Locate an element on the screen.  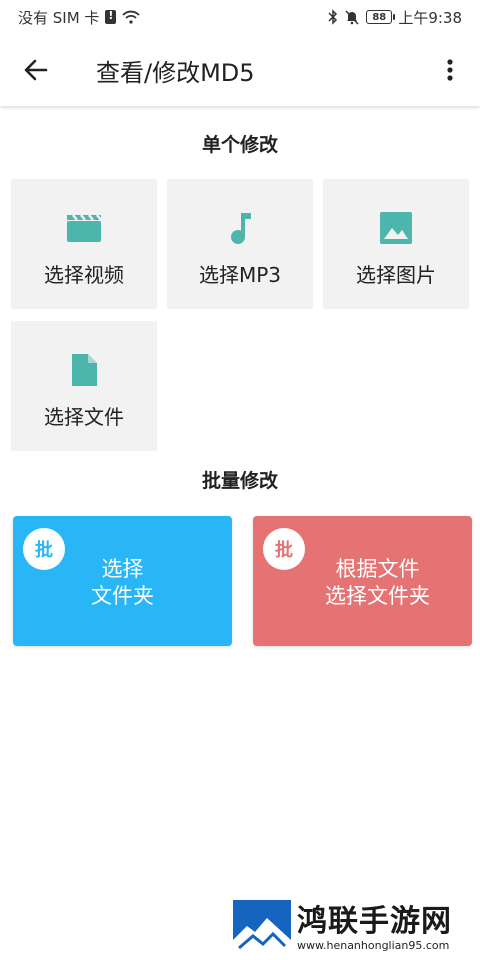
batch-card-line1: 根据文件 is located at coordinates (377, 569).